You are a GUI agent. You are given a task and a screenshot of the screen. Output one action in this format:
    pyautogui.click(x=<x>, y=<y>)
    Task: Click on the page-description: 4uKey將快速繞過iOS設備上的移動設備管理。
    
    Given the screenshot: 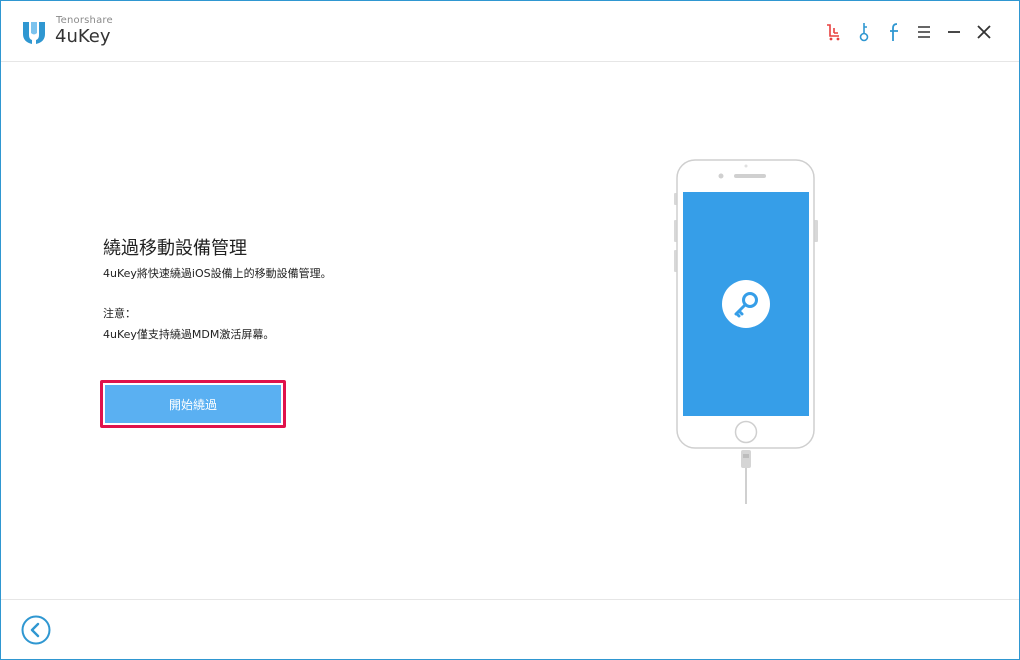 What is the action you would take?
    pyautogui.click(x=217, y=273)
    